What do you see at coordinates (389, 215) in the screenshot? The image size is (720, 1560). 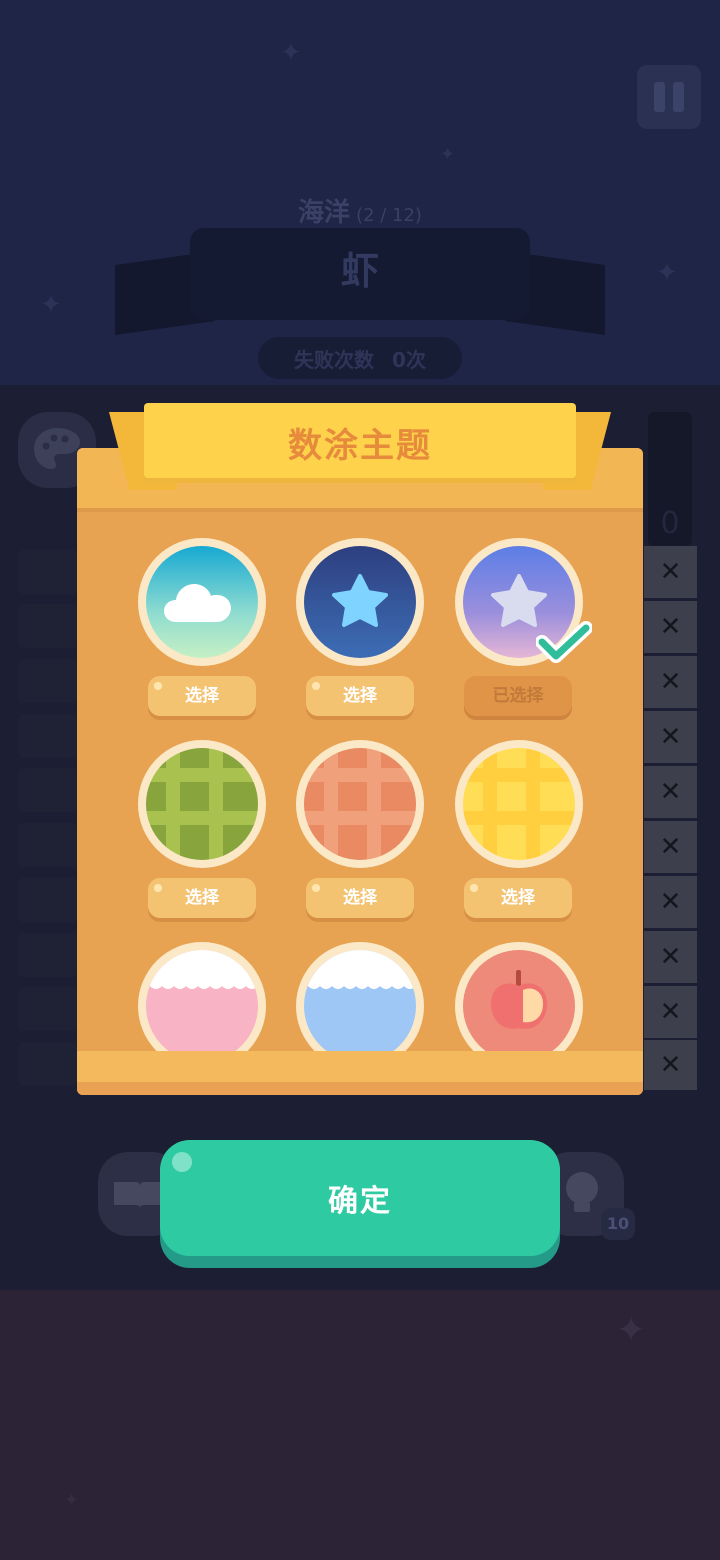 I see `level-progress: (2 / 12)` at bounding box center [389, 215].